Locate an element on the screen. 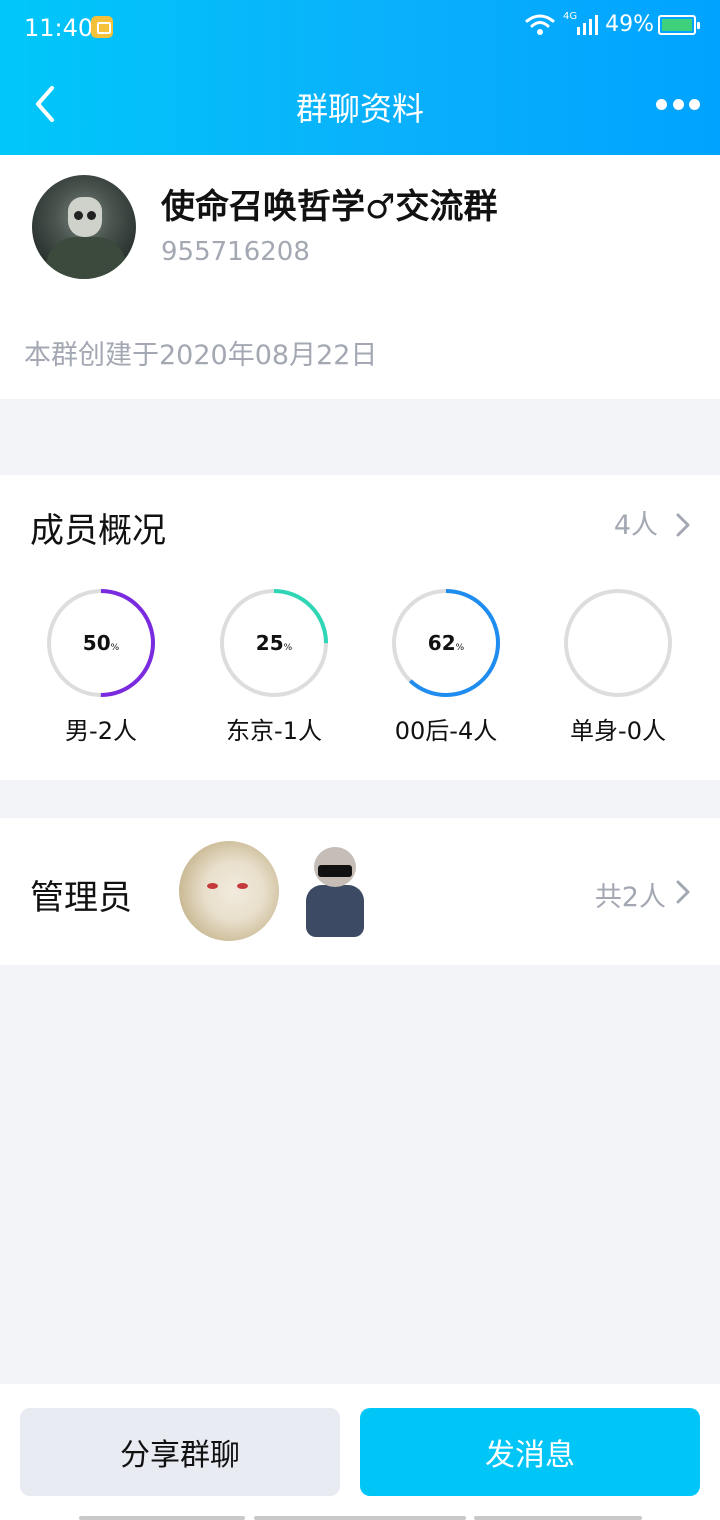 Image resolution: width=720 pixels, height=1520 pixels. bottom-action-bar: 分享群聊 发消息 is located at coordinates (360, 1452).